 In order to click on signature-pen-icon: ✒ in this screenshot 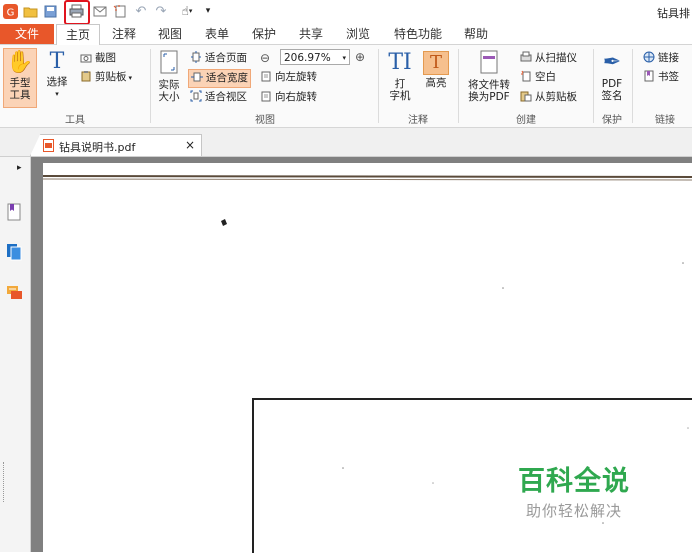, I will do `click(612, 62)`.